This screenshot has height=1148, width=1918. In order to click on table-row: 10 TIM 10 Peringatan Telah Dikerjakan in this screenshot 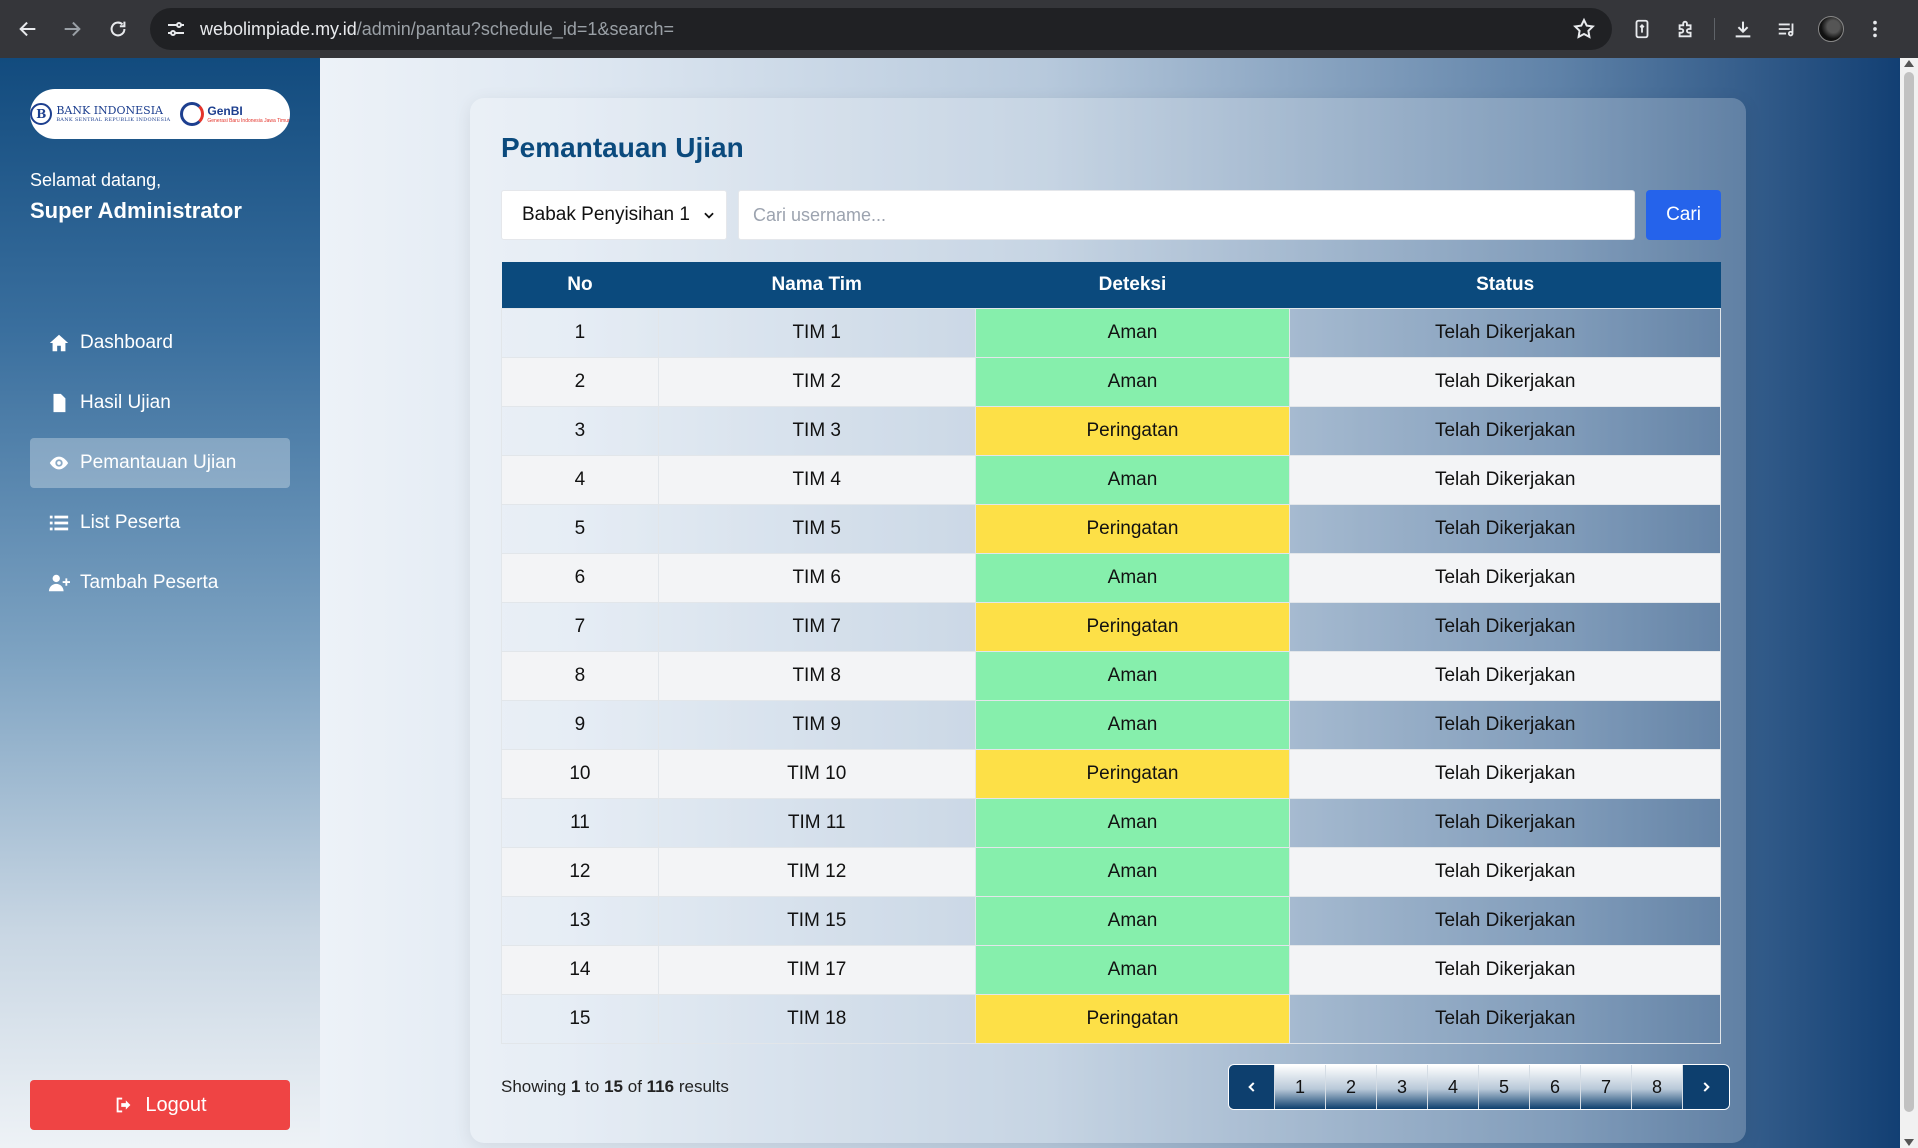, I will do `click(1111, 773)`.